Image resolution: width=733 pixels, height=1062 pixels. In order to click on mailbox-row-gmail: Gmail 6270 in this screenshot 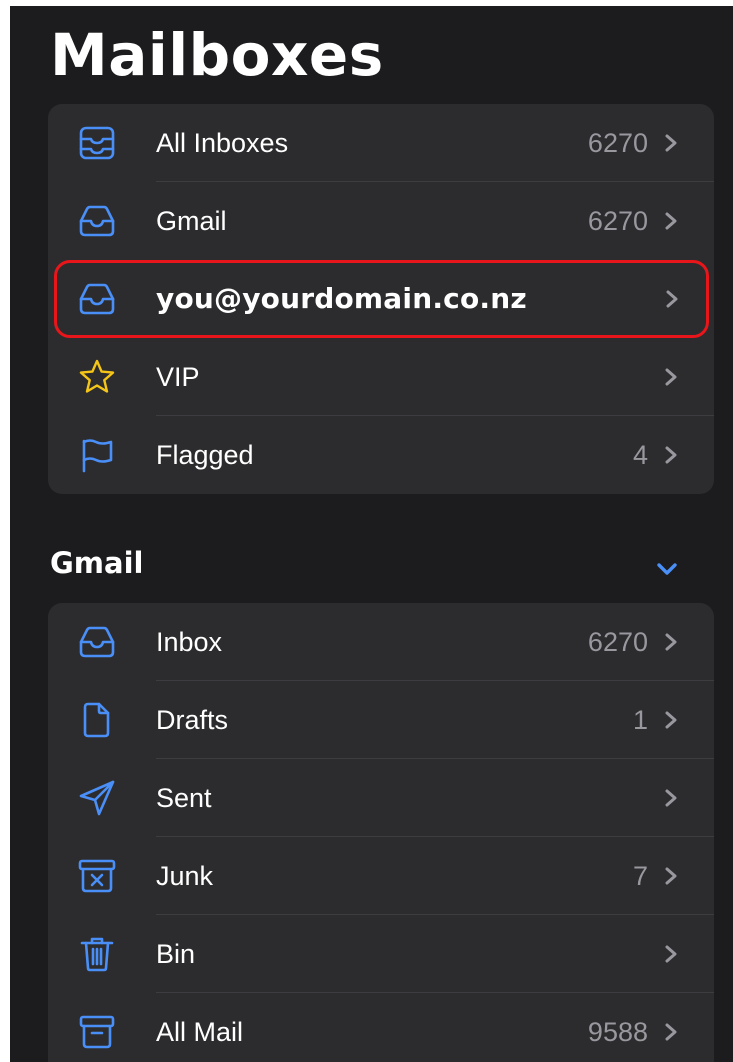, I will do `click(381, 221)`.